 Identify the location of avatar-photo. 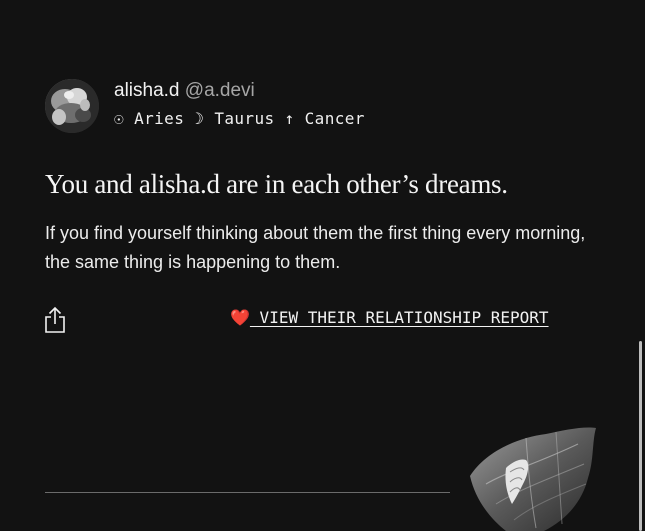
(72, 106).